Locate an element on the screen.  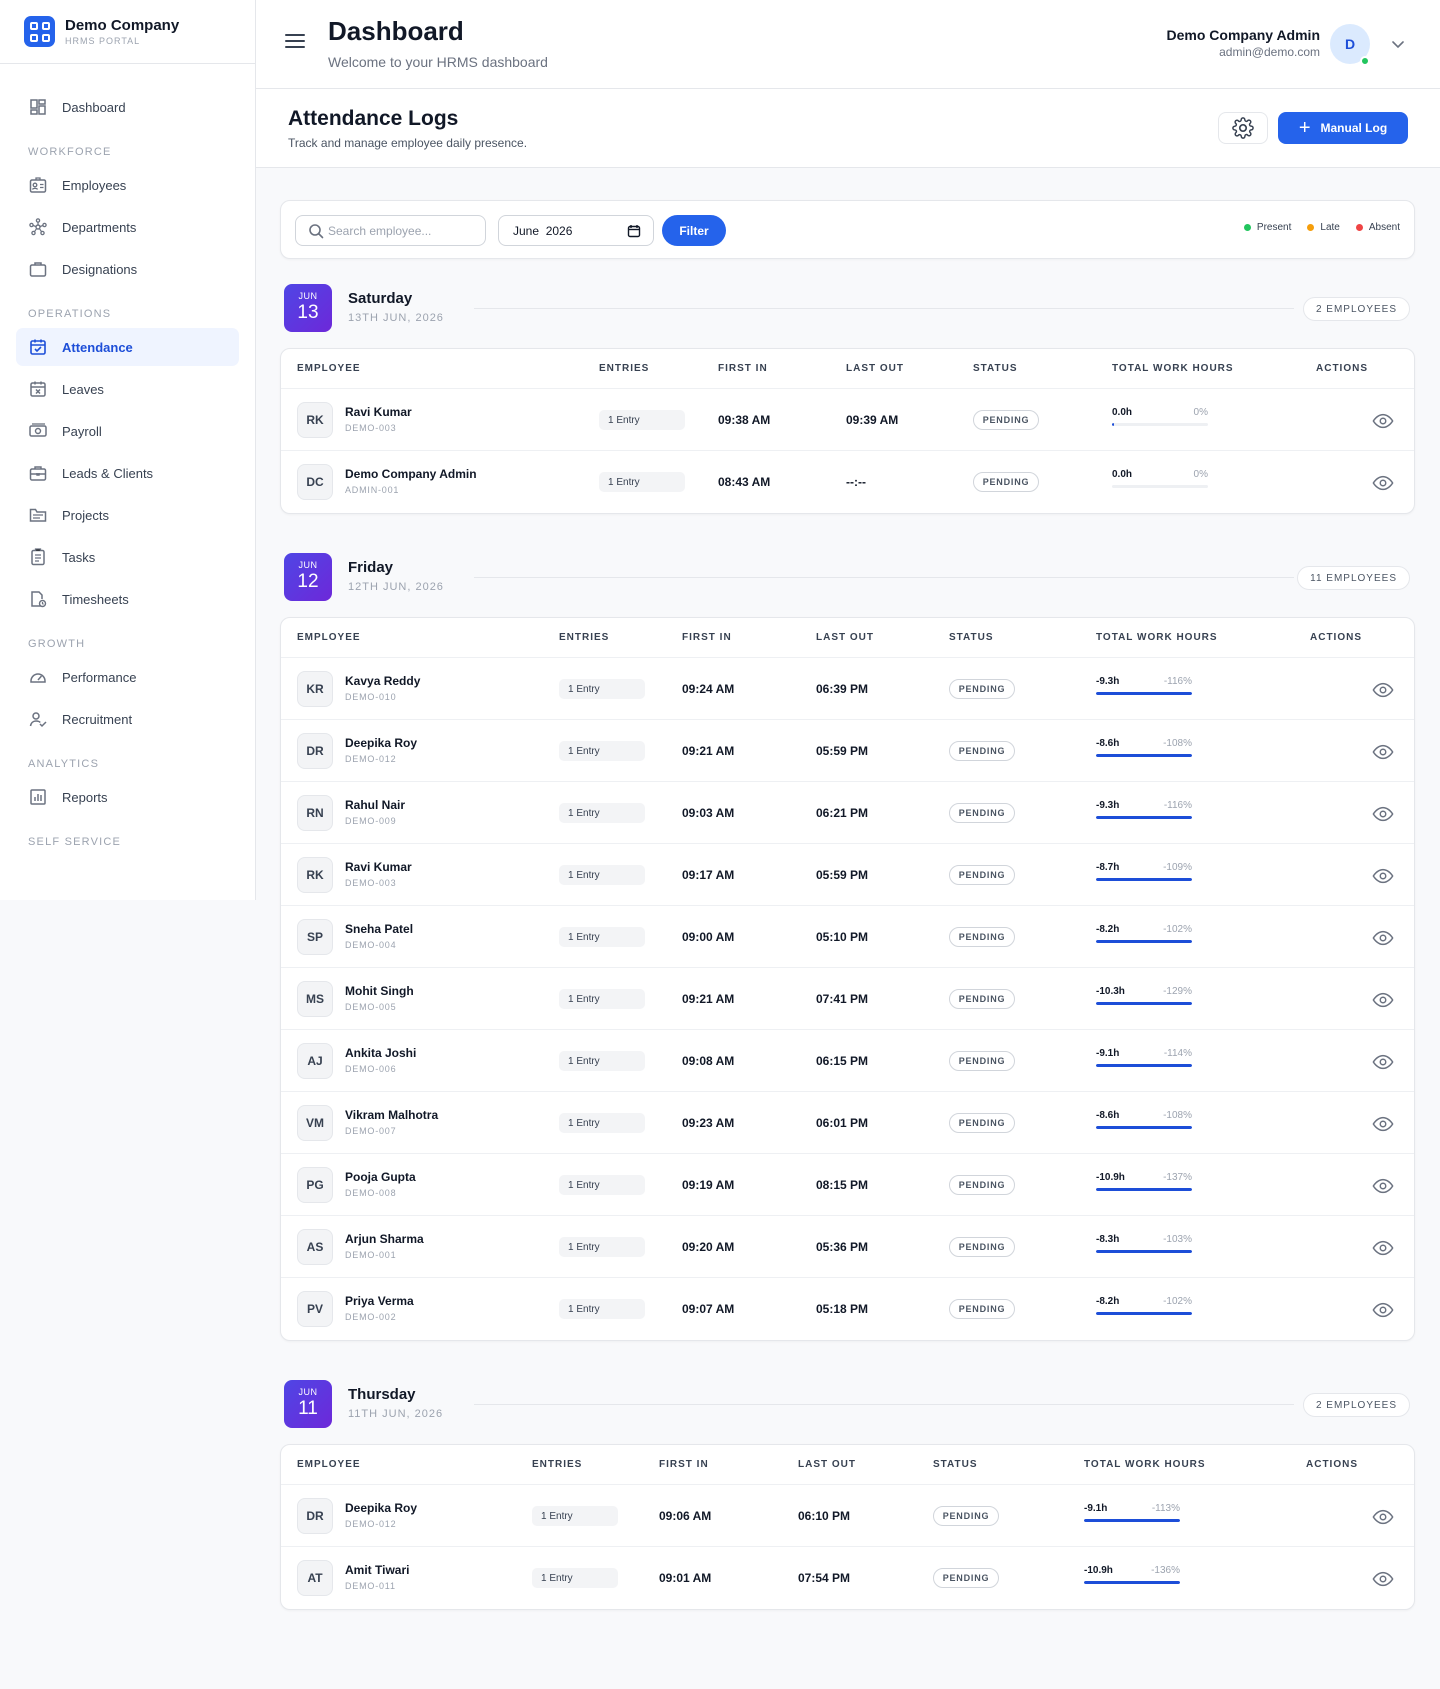
search-input is located at coordinates (403, 230).